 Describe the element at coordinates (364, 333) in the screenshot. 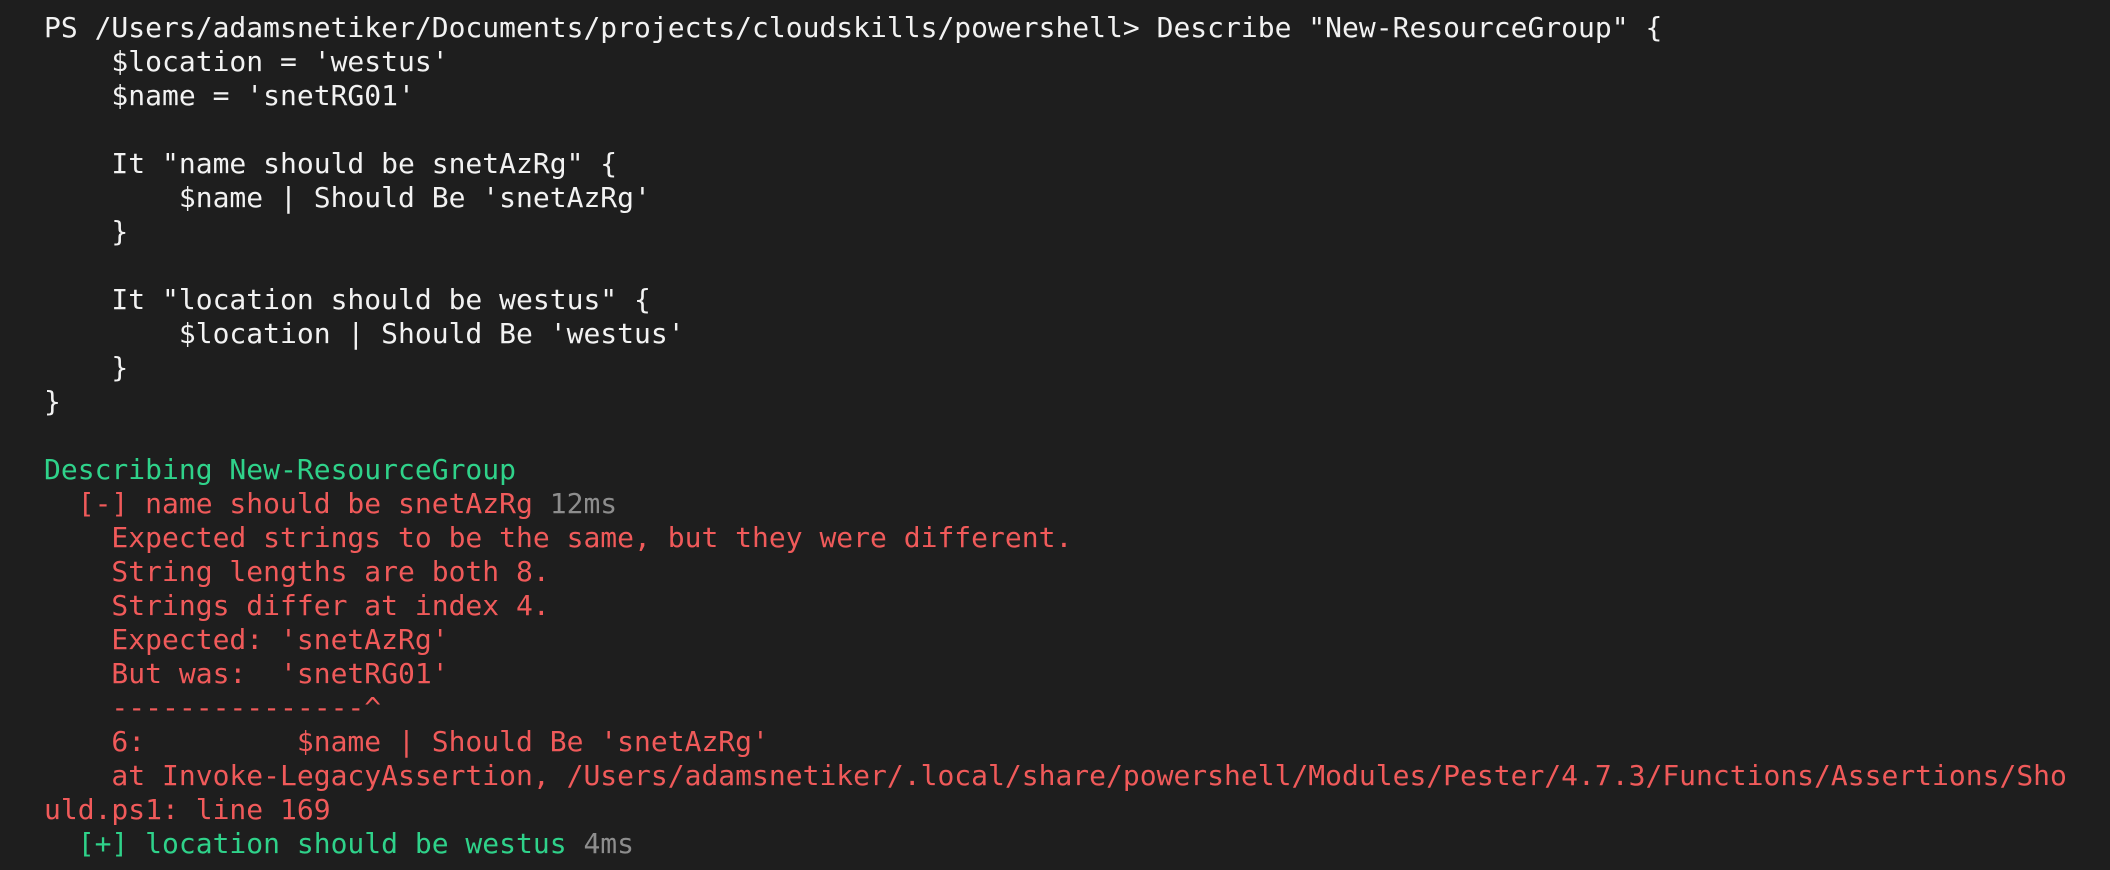

I see `terminal-text: $location | Should Be 'westus'` at that location.